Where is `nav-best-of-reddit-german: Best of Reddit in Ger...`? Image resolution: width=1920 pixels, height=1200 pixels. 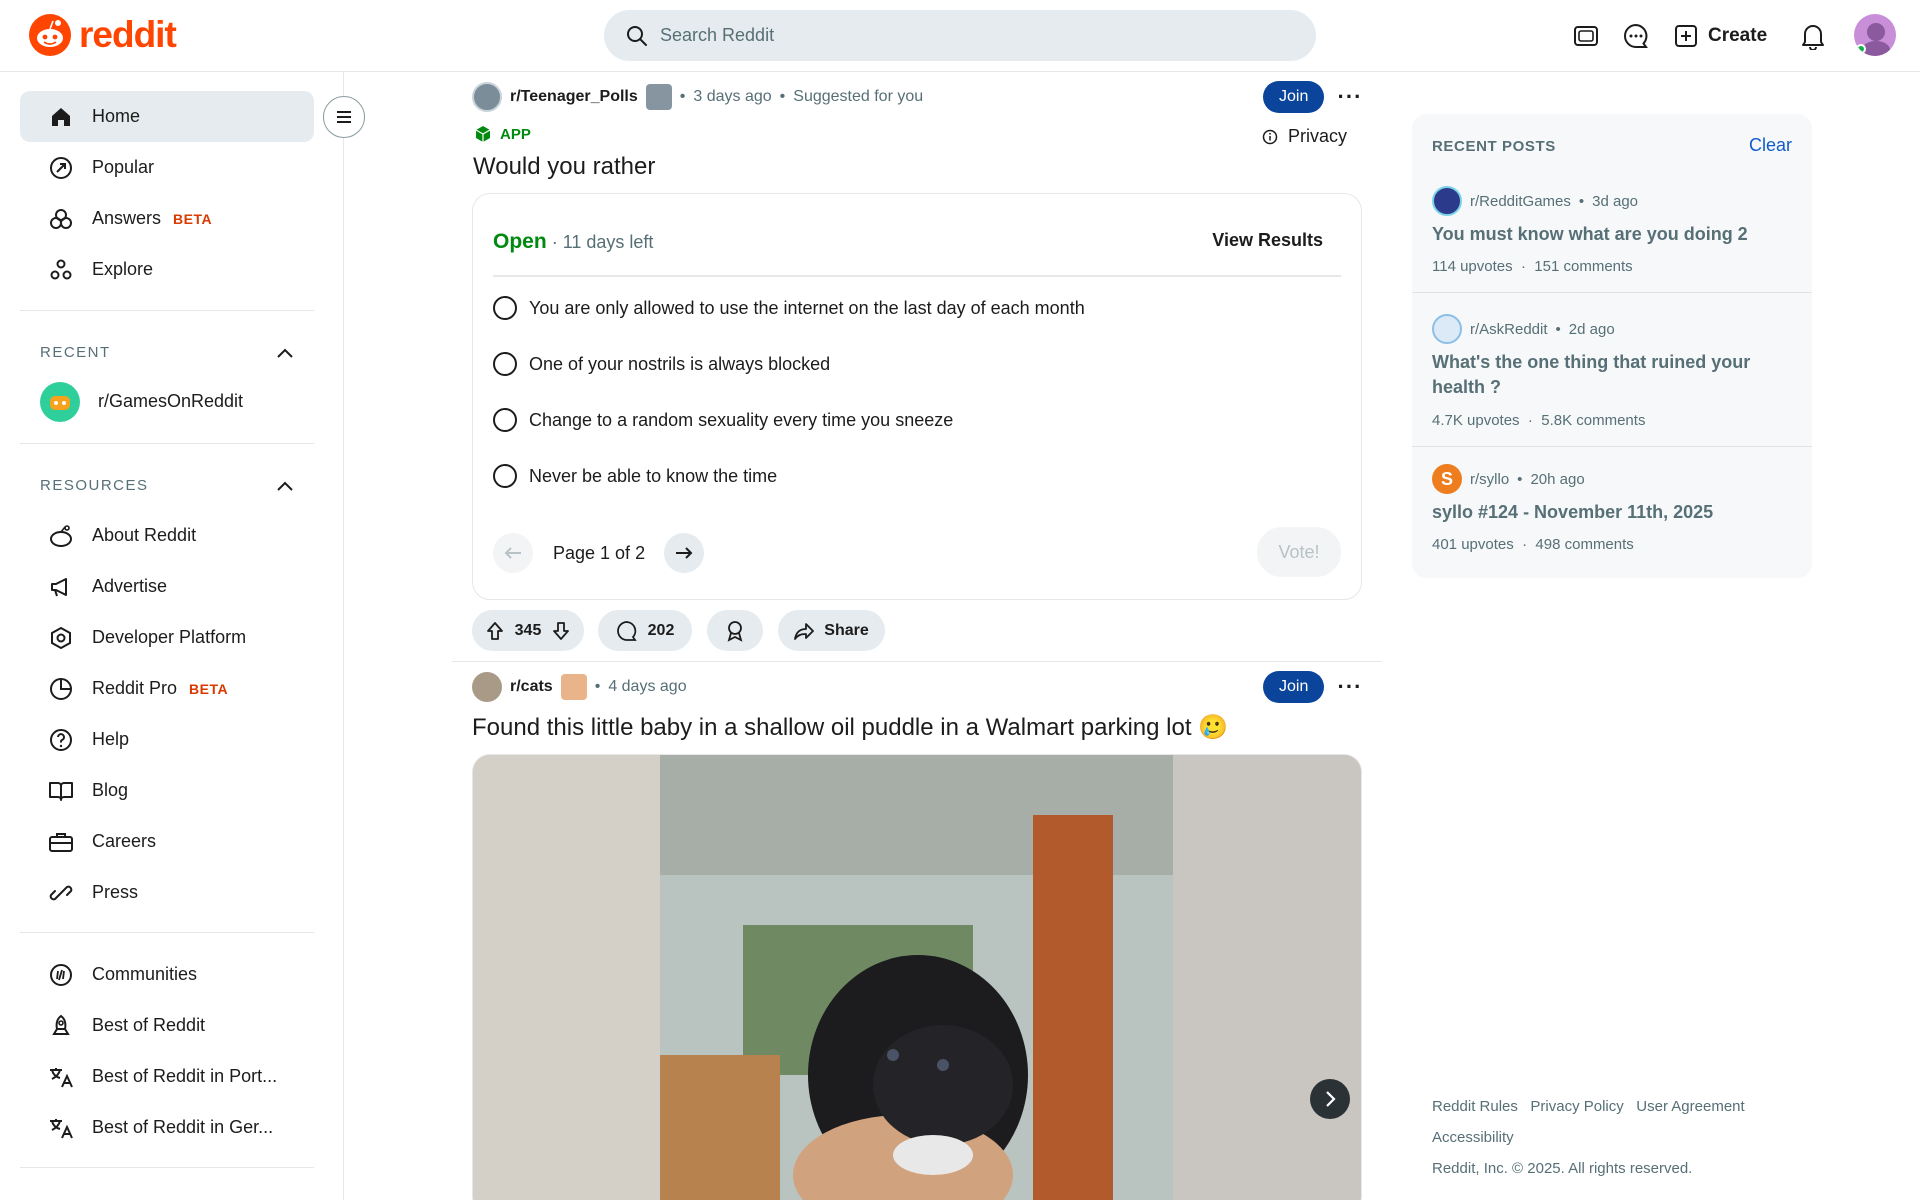 nav-best-of-reddit-german: Best of Reddit in Ger... is located at coordinates (167, 1127).